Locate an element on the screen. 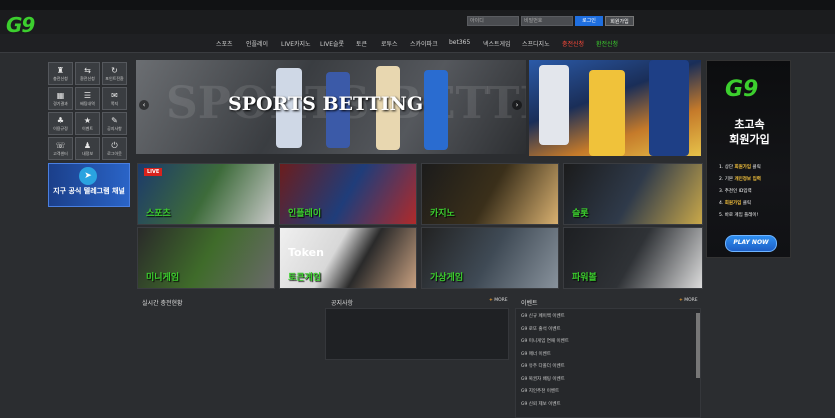 The image size is (835, 418). tile-badge: LIVE is located at coordinates (153, 172).